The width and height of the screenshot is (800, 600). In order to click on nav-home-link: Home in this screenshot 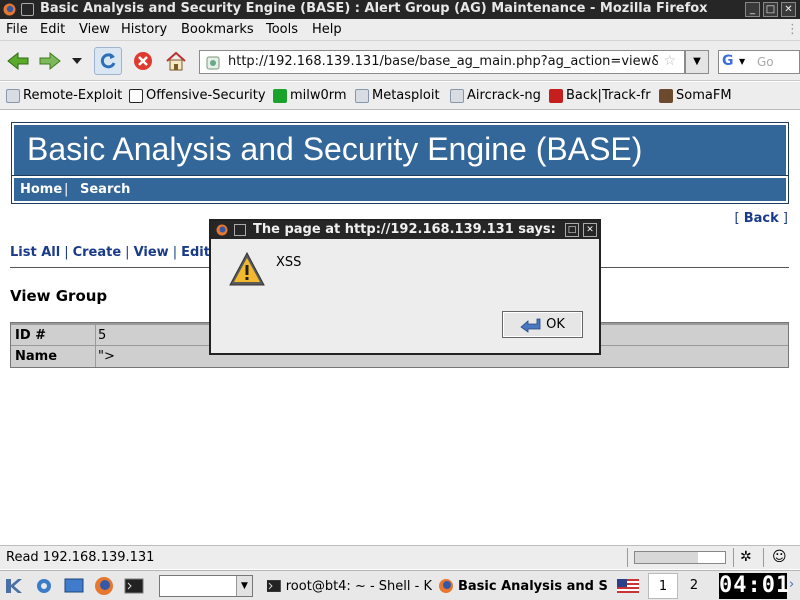, I will do `click(41, 189)`.